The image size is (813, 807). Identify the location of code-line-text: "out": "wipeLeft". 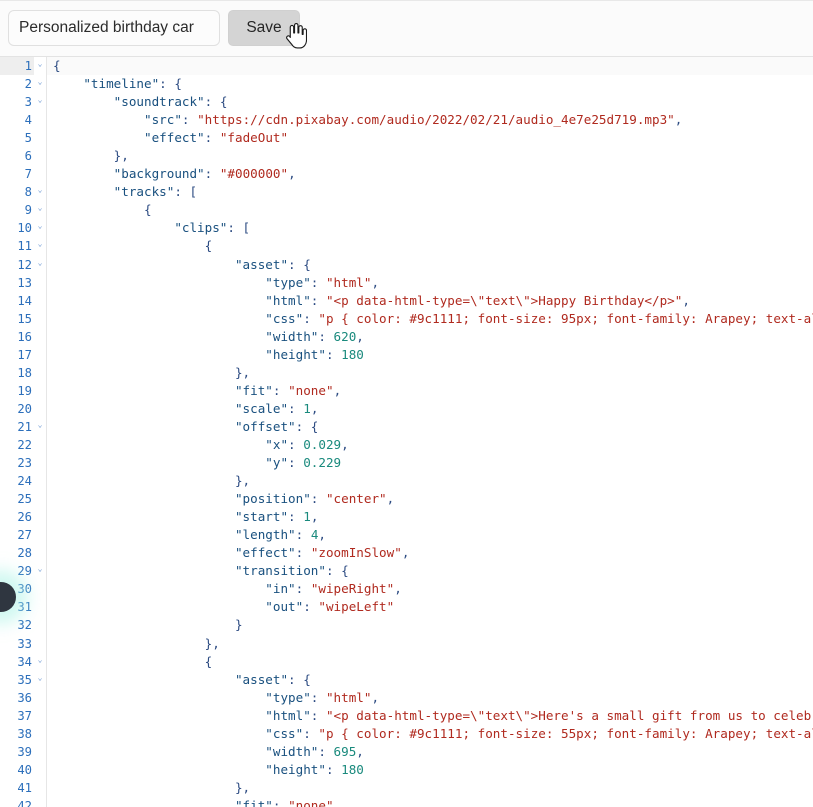
(430, 607).